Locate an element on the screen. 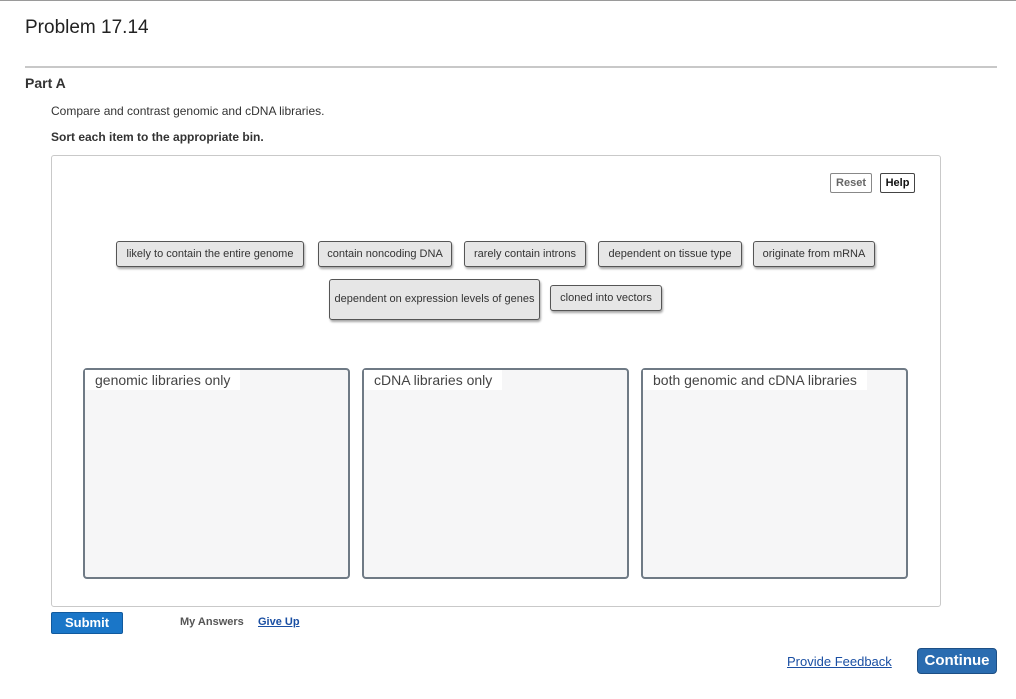  drag-item-noncoding-dna: contain noncoding DNA is located at coordinates (385, 254).